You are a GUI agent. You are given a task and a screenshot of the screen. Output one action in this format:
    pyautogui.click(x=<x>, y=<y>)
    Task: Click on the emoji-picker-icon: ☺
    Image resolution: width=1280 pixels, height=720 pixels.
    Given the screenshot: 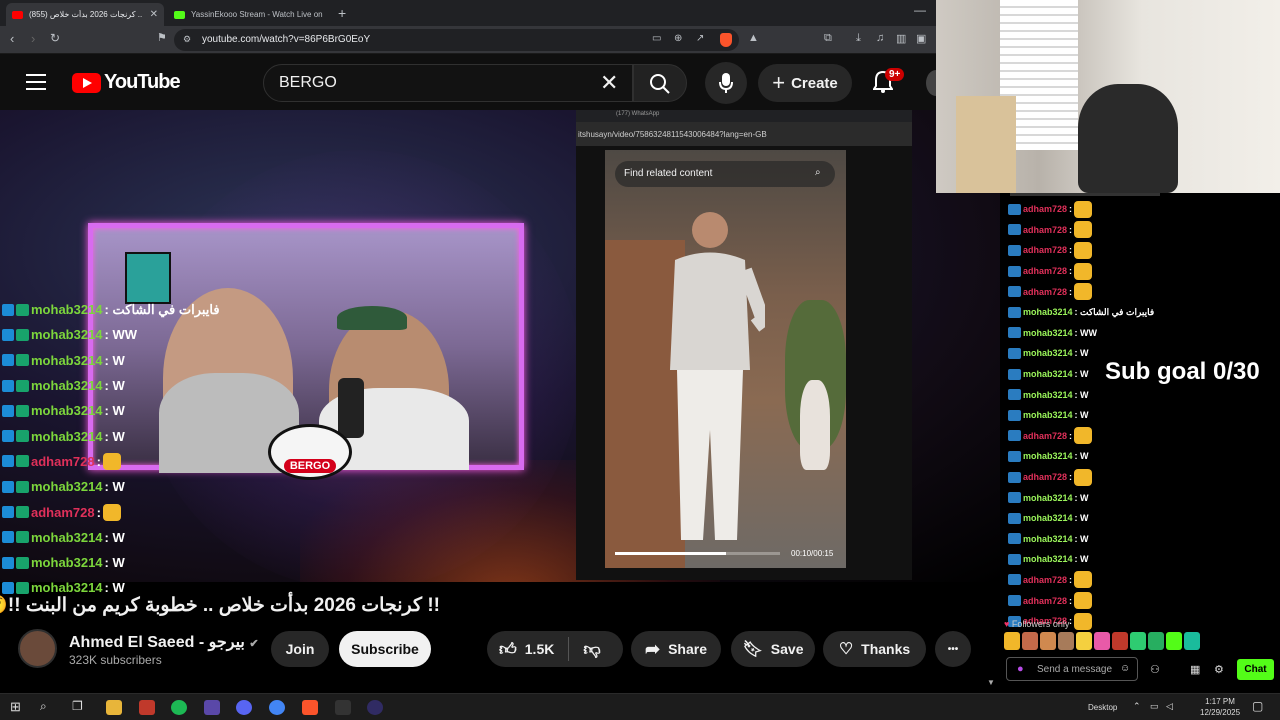 What is the action you would take?
    pyautogui.click(x=1125, y=668)
    